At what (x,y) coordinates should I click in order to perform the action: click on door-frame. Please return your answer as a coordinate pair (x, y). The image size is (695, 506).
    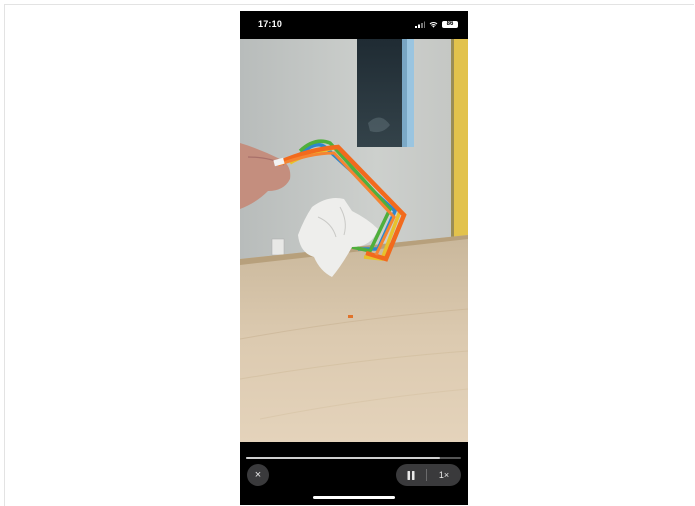
    Looking at the image, I should click on (460, 139).